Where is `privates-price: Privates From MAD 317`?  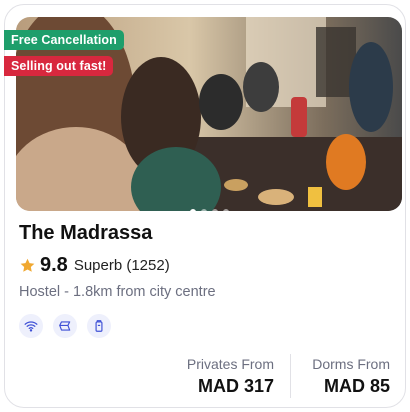
privates-price: Privates From MAD 317 is located at coordinates (230, 376).